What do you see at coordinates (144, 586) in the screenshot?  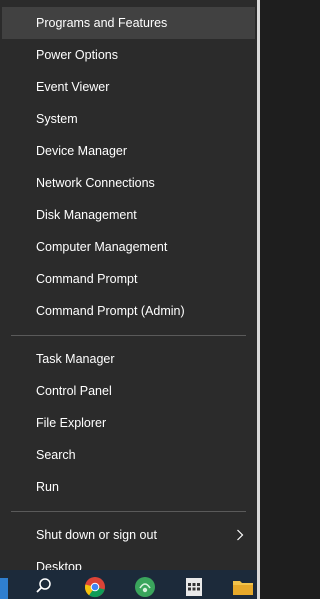 I see `green-app-icon` at bounding box center [144, 586].